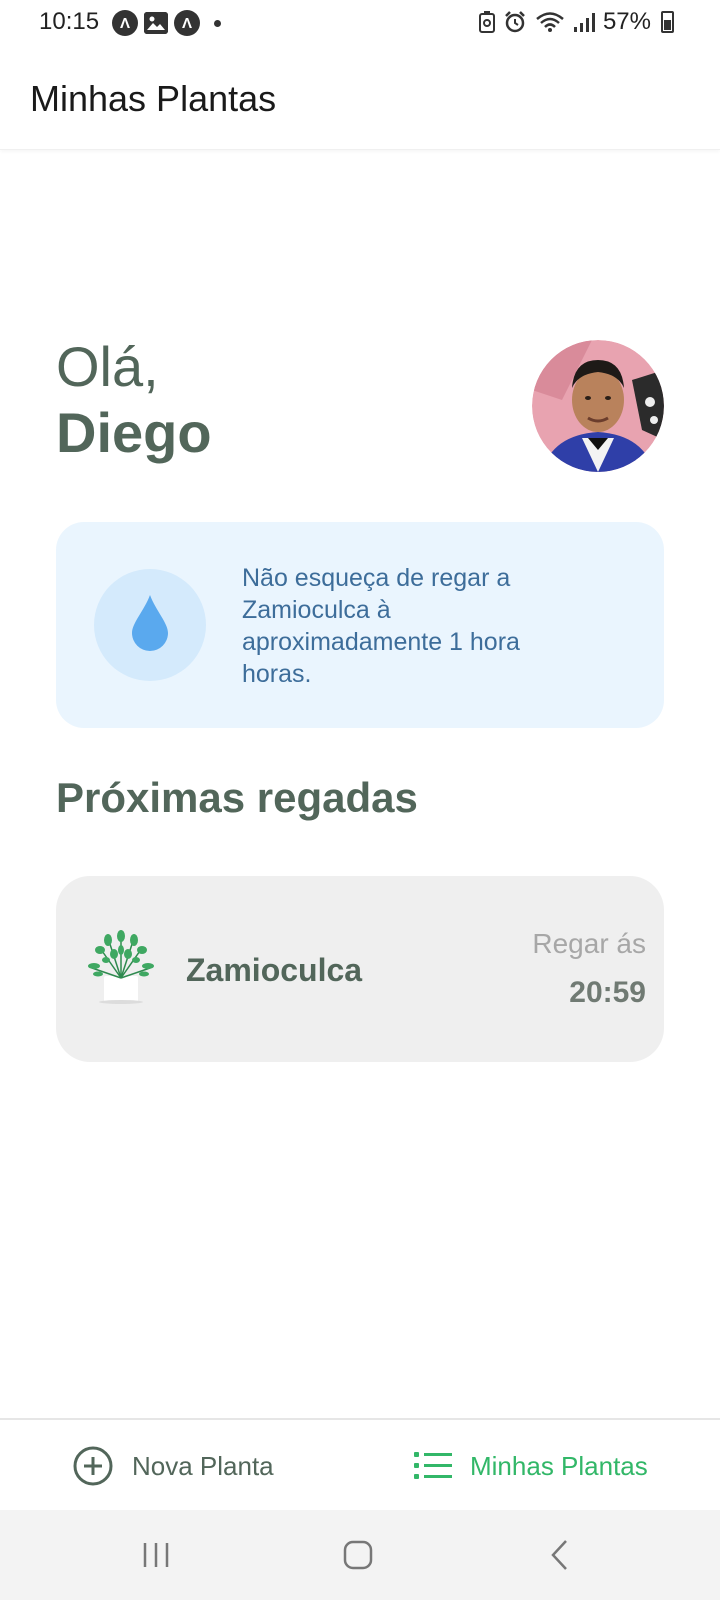  Describe the element at coordinates (360, 23) in the screenshot. I see `status-bar: 10:15 Λ Λ 57%` at that location.